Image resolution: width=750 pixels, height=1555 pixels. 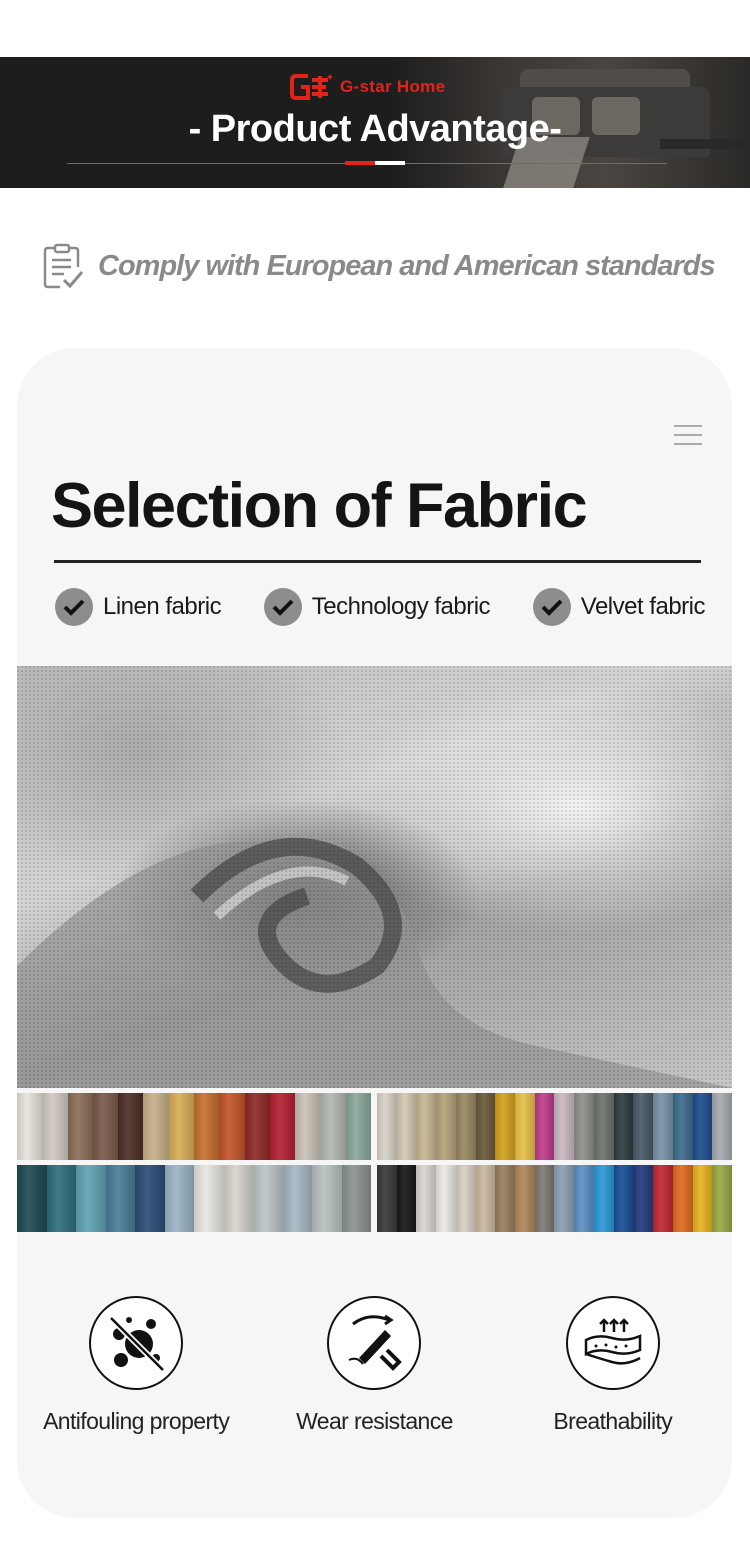 I want to click on fabric-type-velvet: Velvet fabric, so click(x=619, y=607).